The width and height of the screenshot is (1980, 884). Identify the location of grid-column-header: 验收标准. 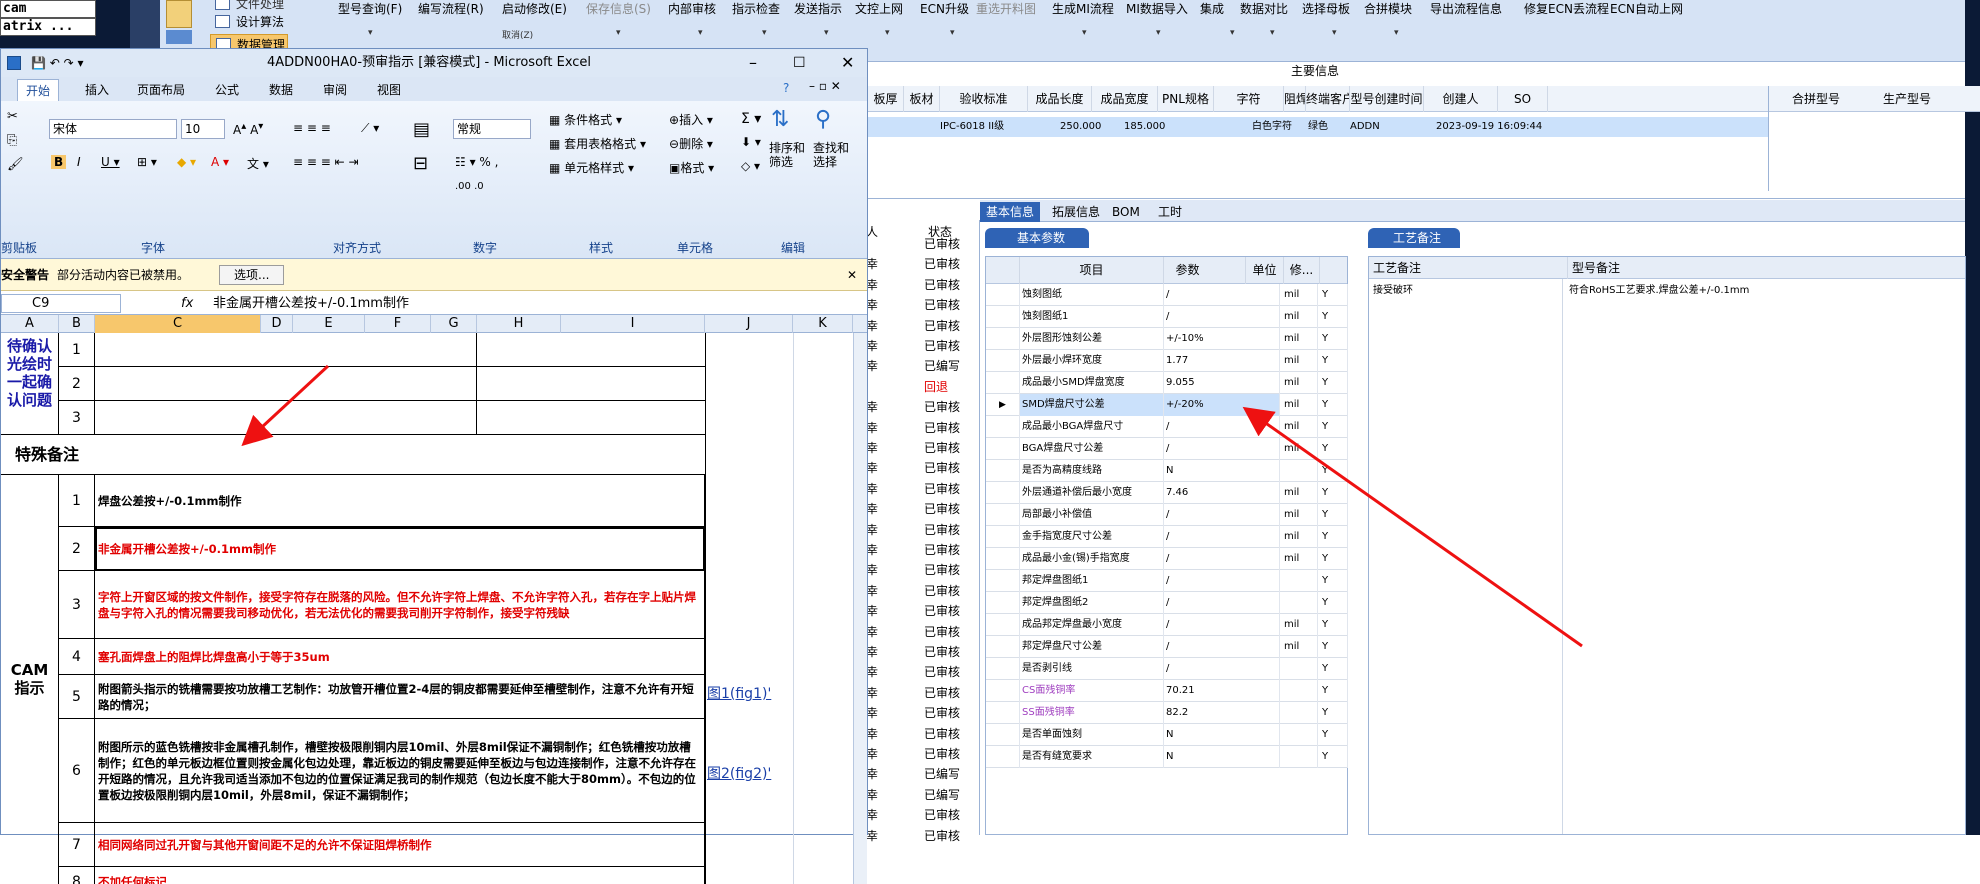
(984, 99).